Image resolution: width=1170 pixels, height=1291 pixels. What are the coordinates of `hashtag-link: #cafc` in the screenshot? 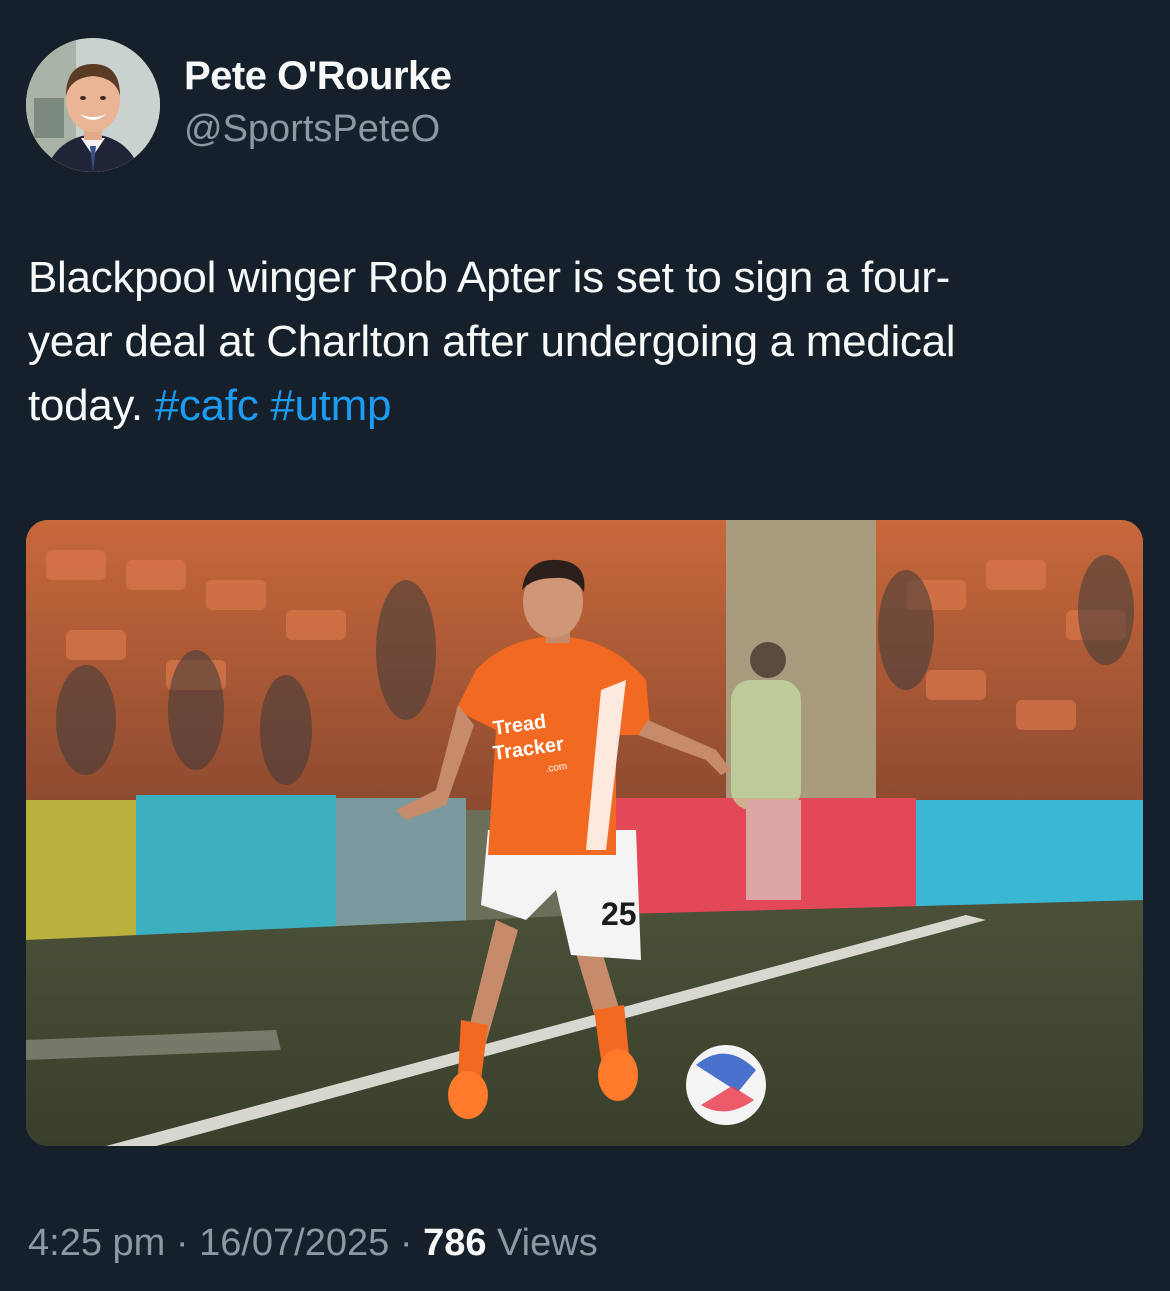 It's located at (207, 405).